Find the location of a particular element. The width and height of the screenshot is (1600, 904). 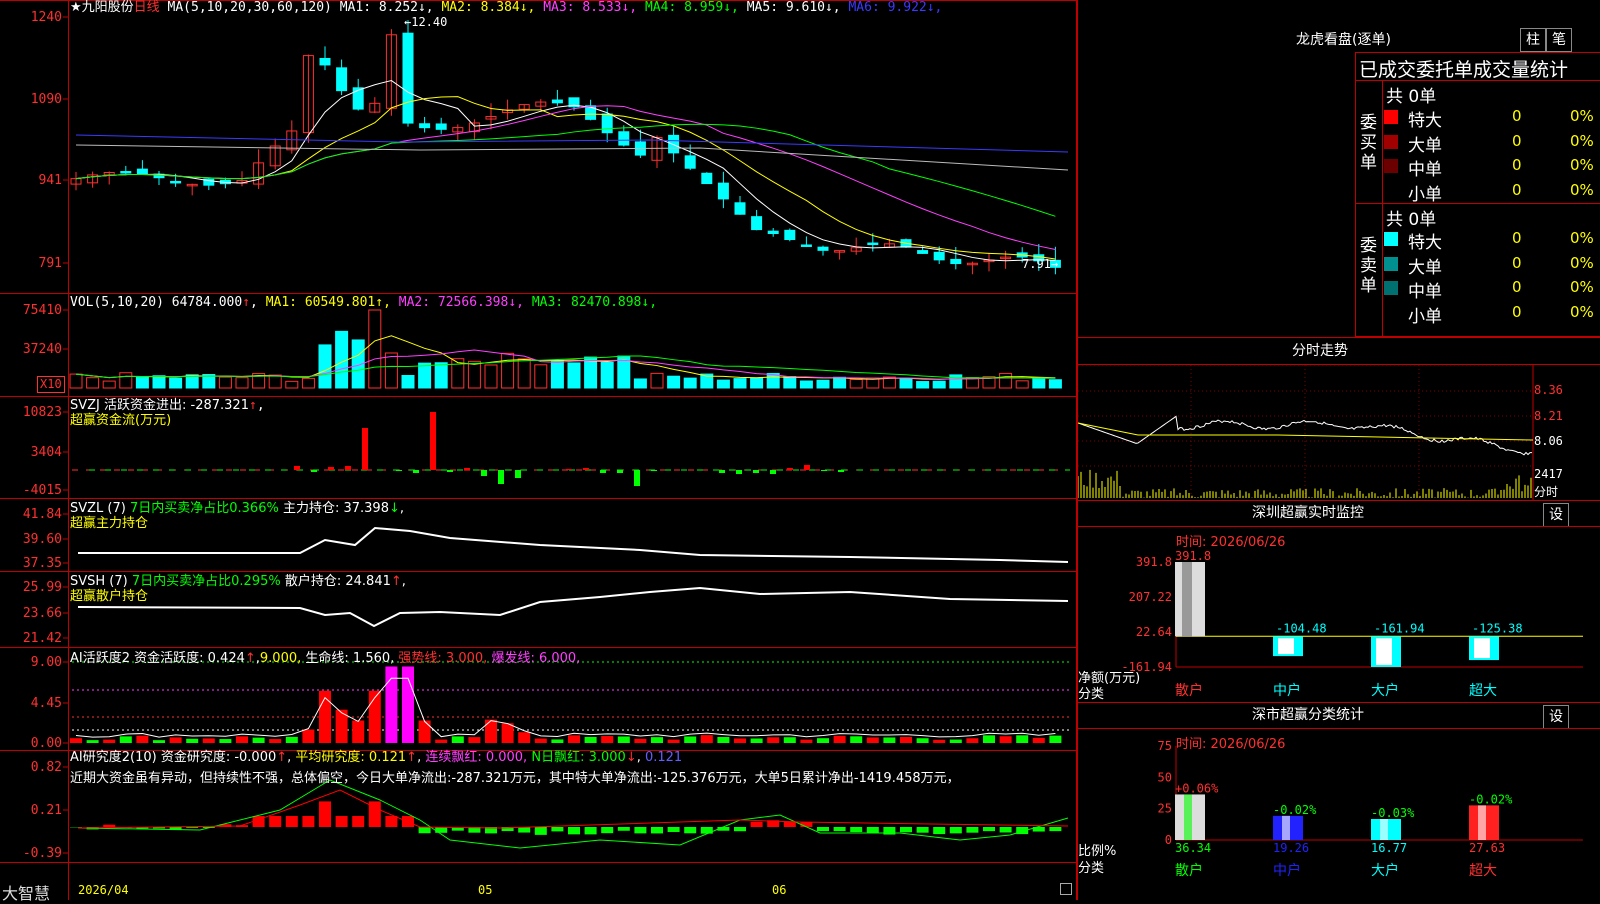

vol-unit-badge: X10 is located at coordinates (51, 384).